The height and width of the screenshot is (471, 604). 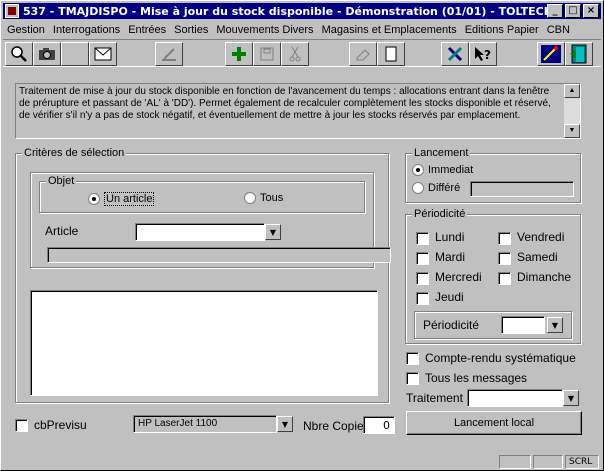 I want to click on periodicite-dropdown-button: ▼, so click(x=555, y=325).